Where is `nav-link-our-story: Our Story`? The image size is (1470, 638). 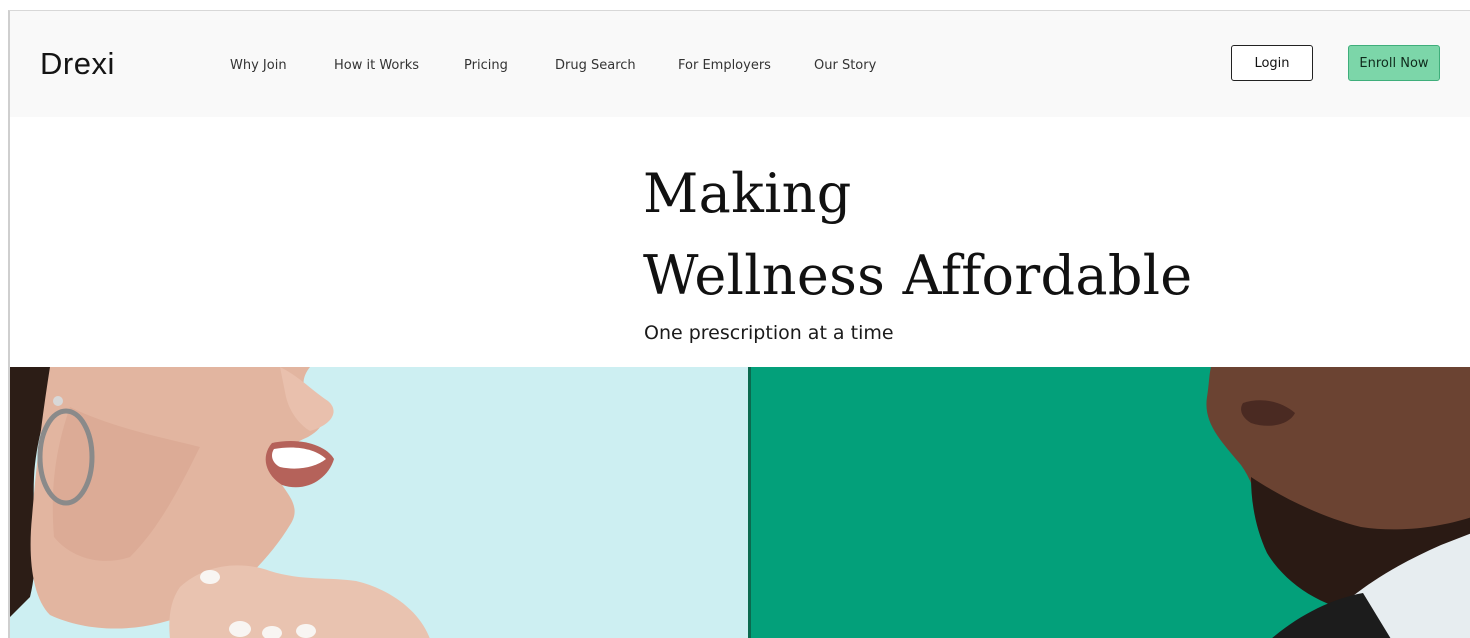
nav-link-our-story: Our Story is located at coordinates (845, 65).